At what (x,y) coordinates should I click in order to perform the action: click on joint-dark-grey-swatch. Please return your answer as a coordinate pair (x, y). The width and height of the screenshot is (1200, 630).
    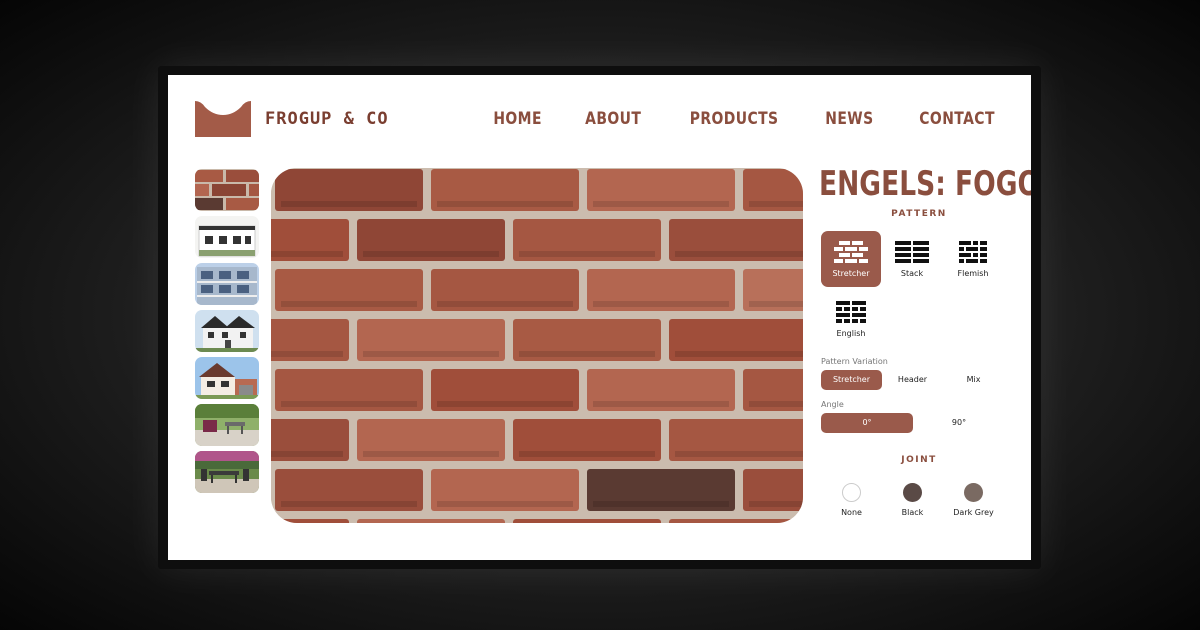
    Looking at the image, I should click on (973, 492).